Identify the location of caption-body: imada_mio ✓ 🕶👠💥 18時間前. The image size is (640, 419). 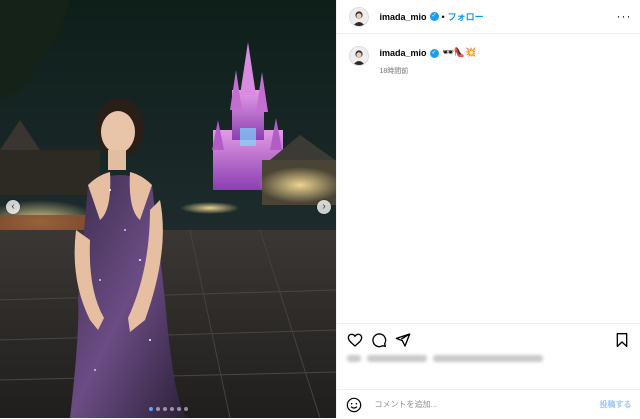
(427, 62).